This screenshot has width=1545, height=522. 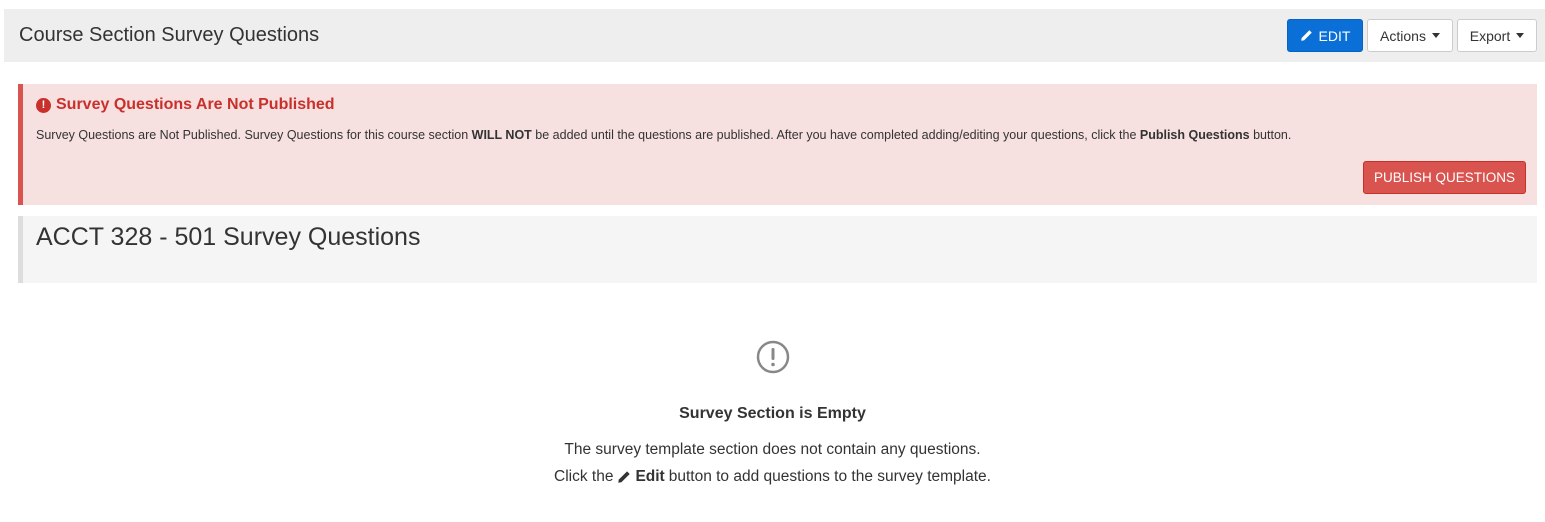 What do you see at coordinates (1194, 135) in the screenshot?
I see `alert-message-bold2: Publish Questions` at bounding box center [1194, 135].